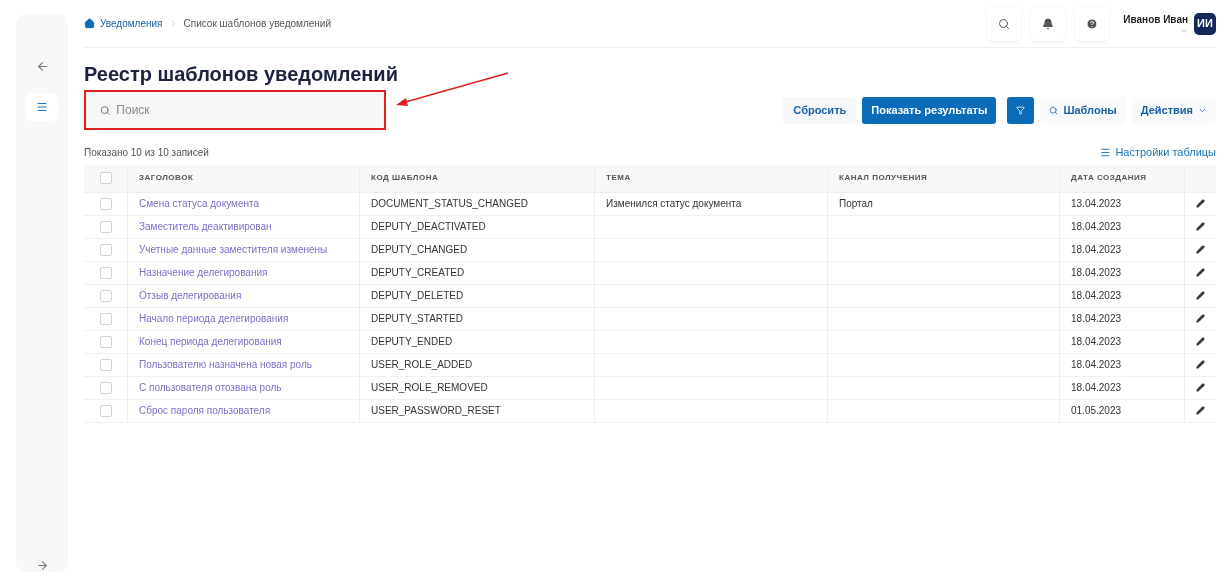 This screenshot has height=582, width=1226. What do you see at coordinates (429, 388) in the screenshot?
I see `table-cell-text: USER_ROLE_REMOVED` at bounding box center [429, 388].